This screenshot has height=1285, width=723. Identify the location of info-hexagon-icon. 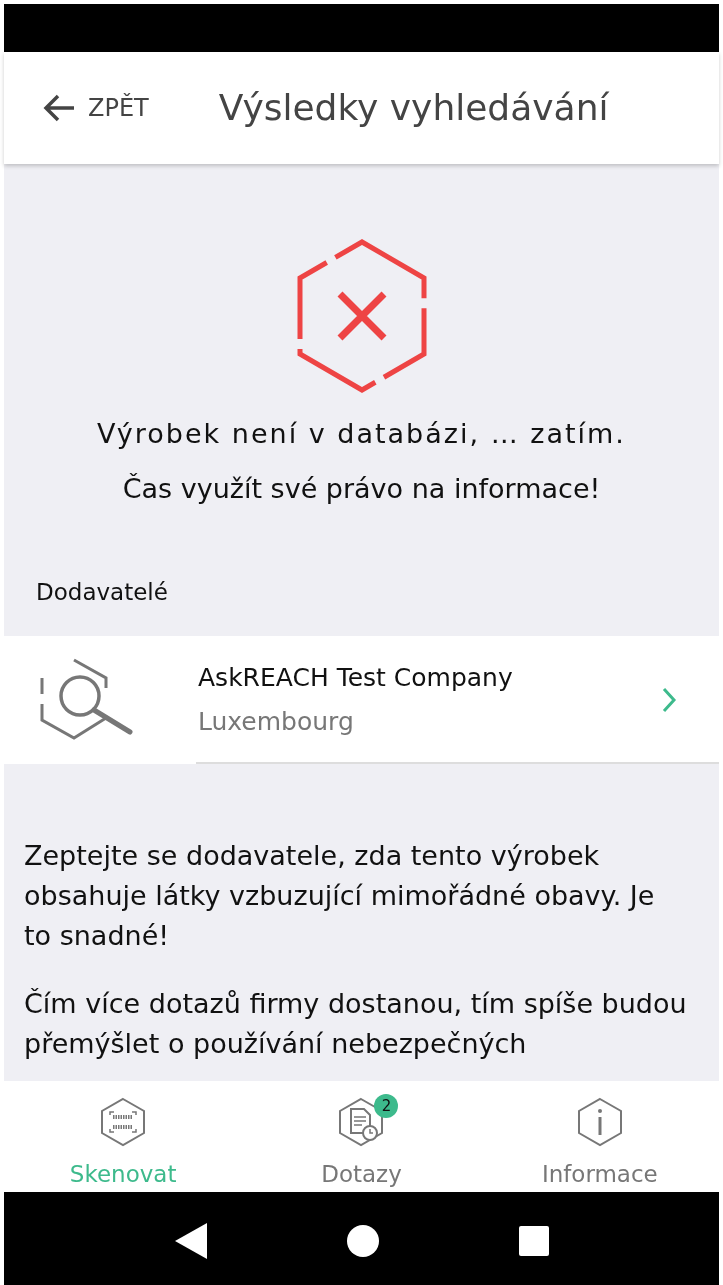
(599, 1122).